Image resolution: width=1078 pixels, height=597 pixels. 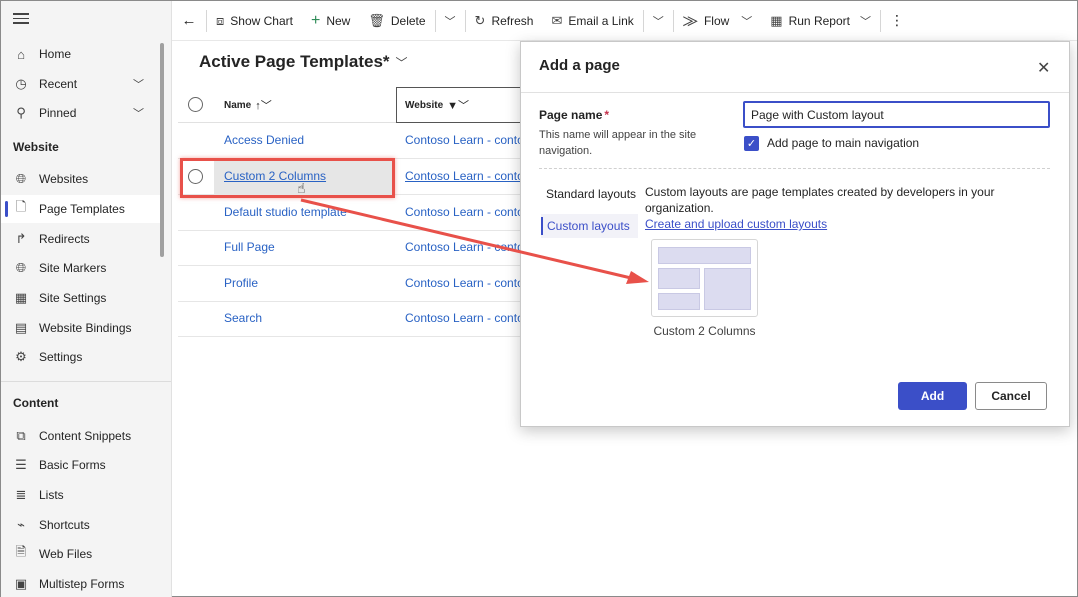 I want to click on row-name-link: Default studio template, so click(x=285, y=212).